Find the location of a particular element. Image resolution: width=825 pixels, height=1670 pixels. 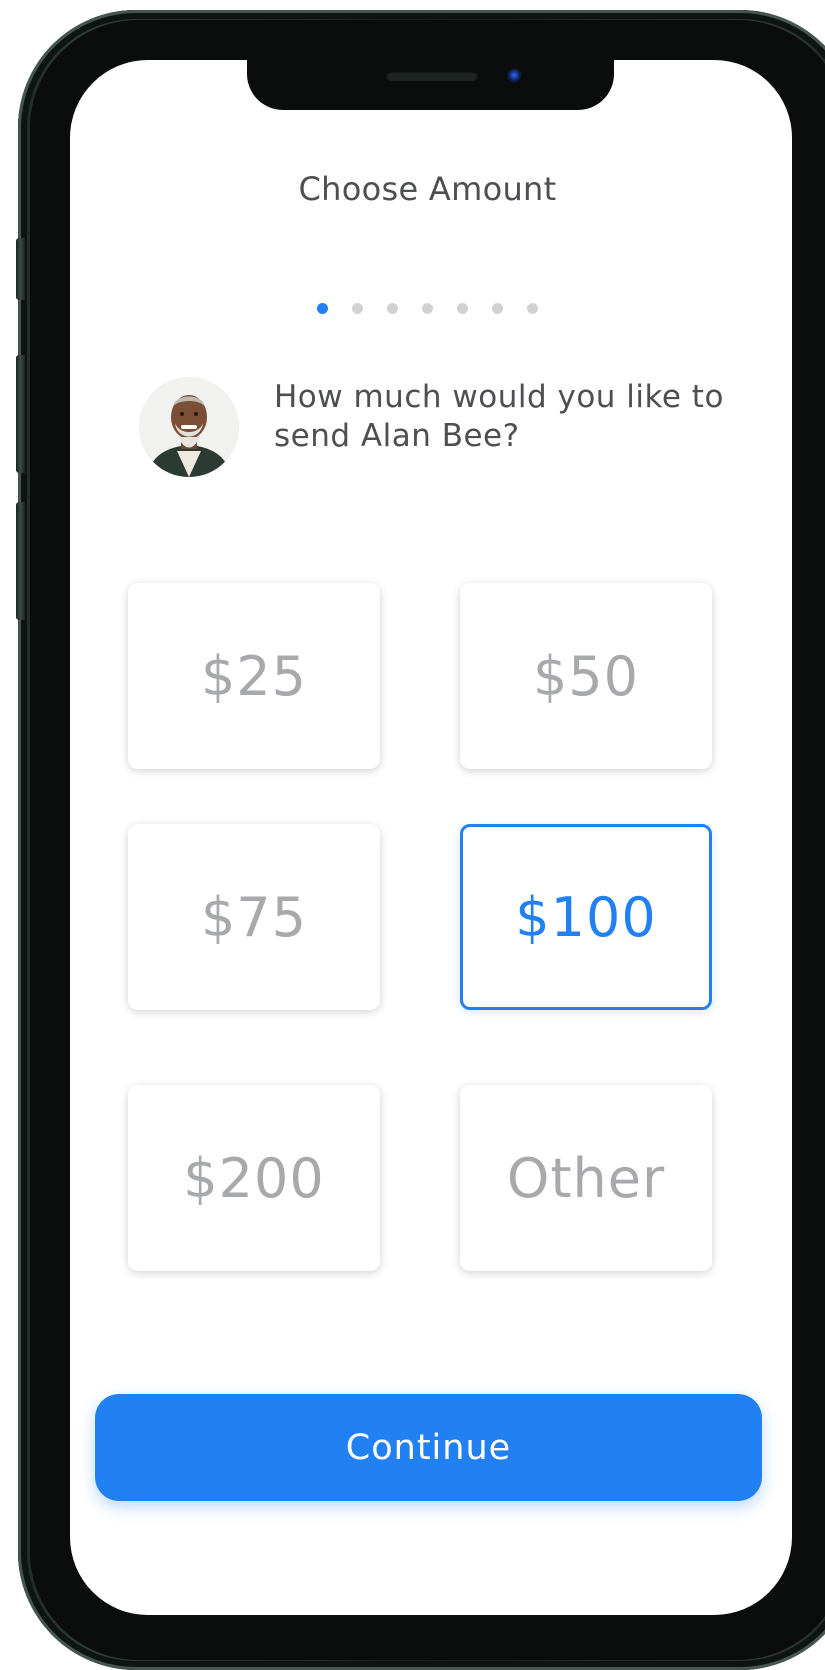

amount-option-100: $100 is located at coordinates (586, 917).